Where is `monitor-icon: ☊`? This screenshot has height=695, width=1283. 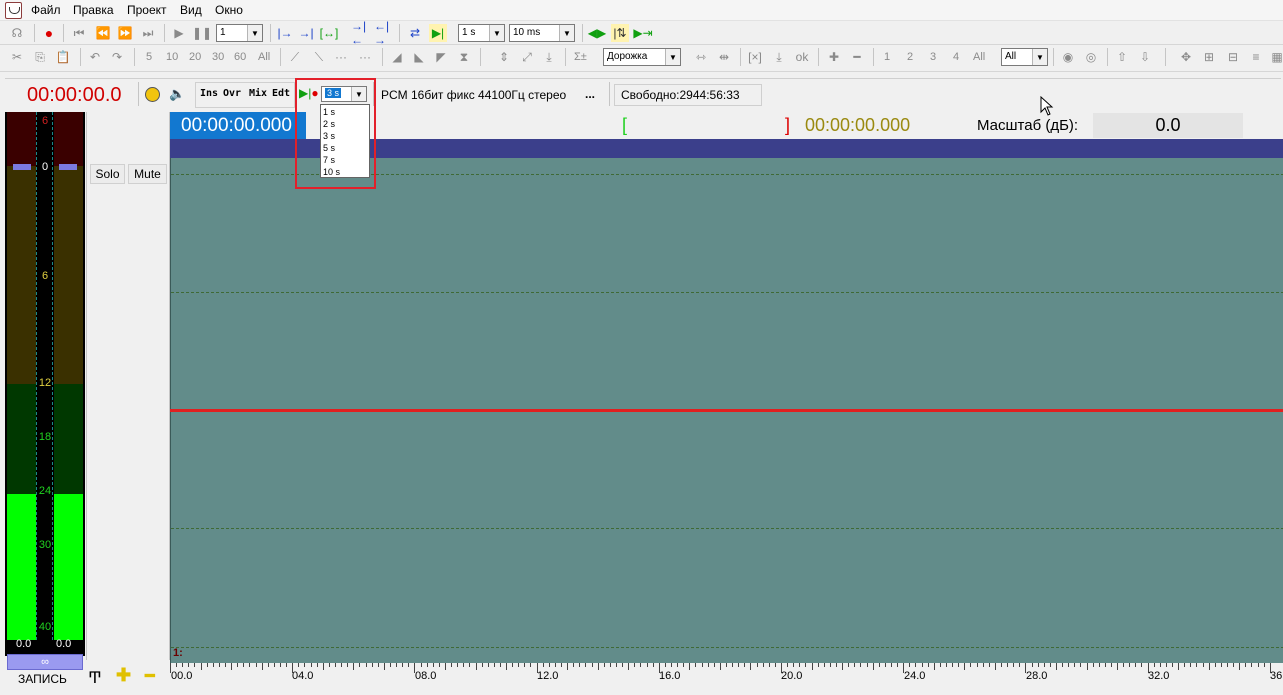 monitor-icon: ☊ is located at coordinates (17, 33).